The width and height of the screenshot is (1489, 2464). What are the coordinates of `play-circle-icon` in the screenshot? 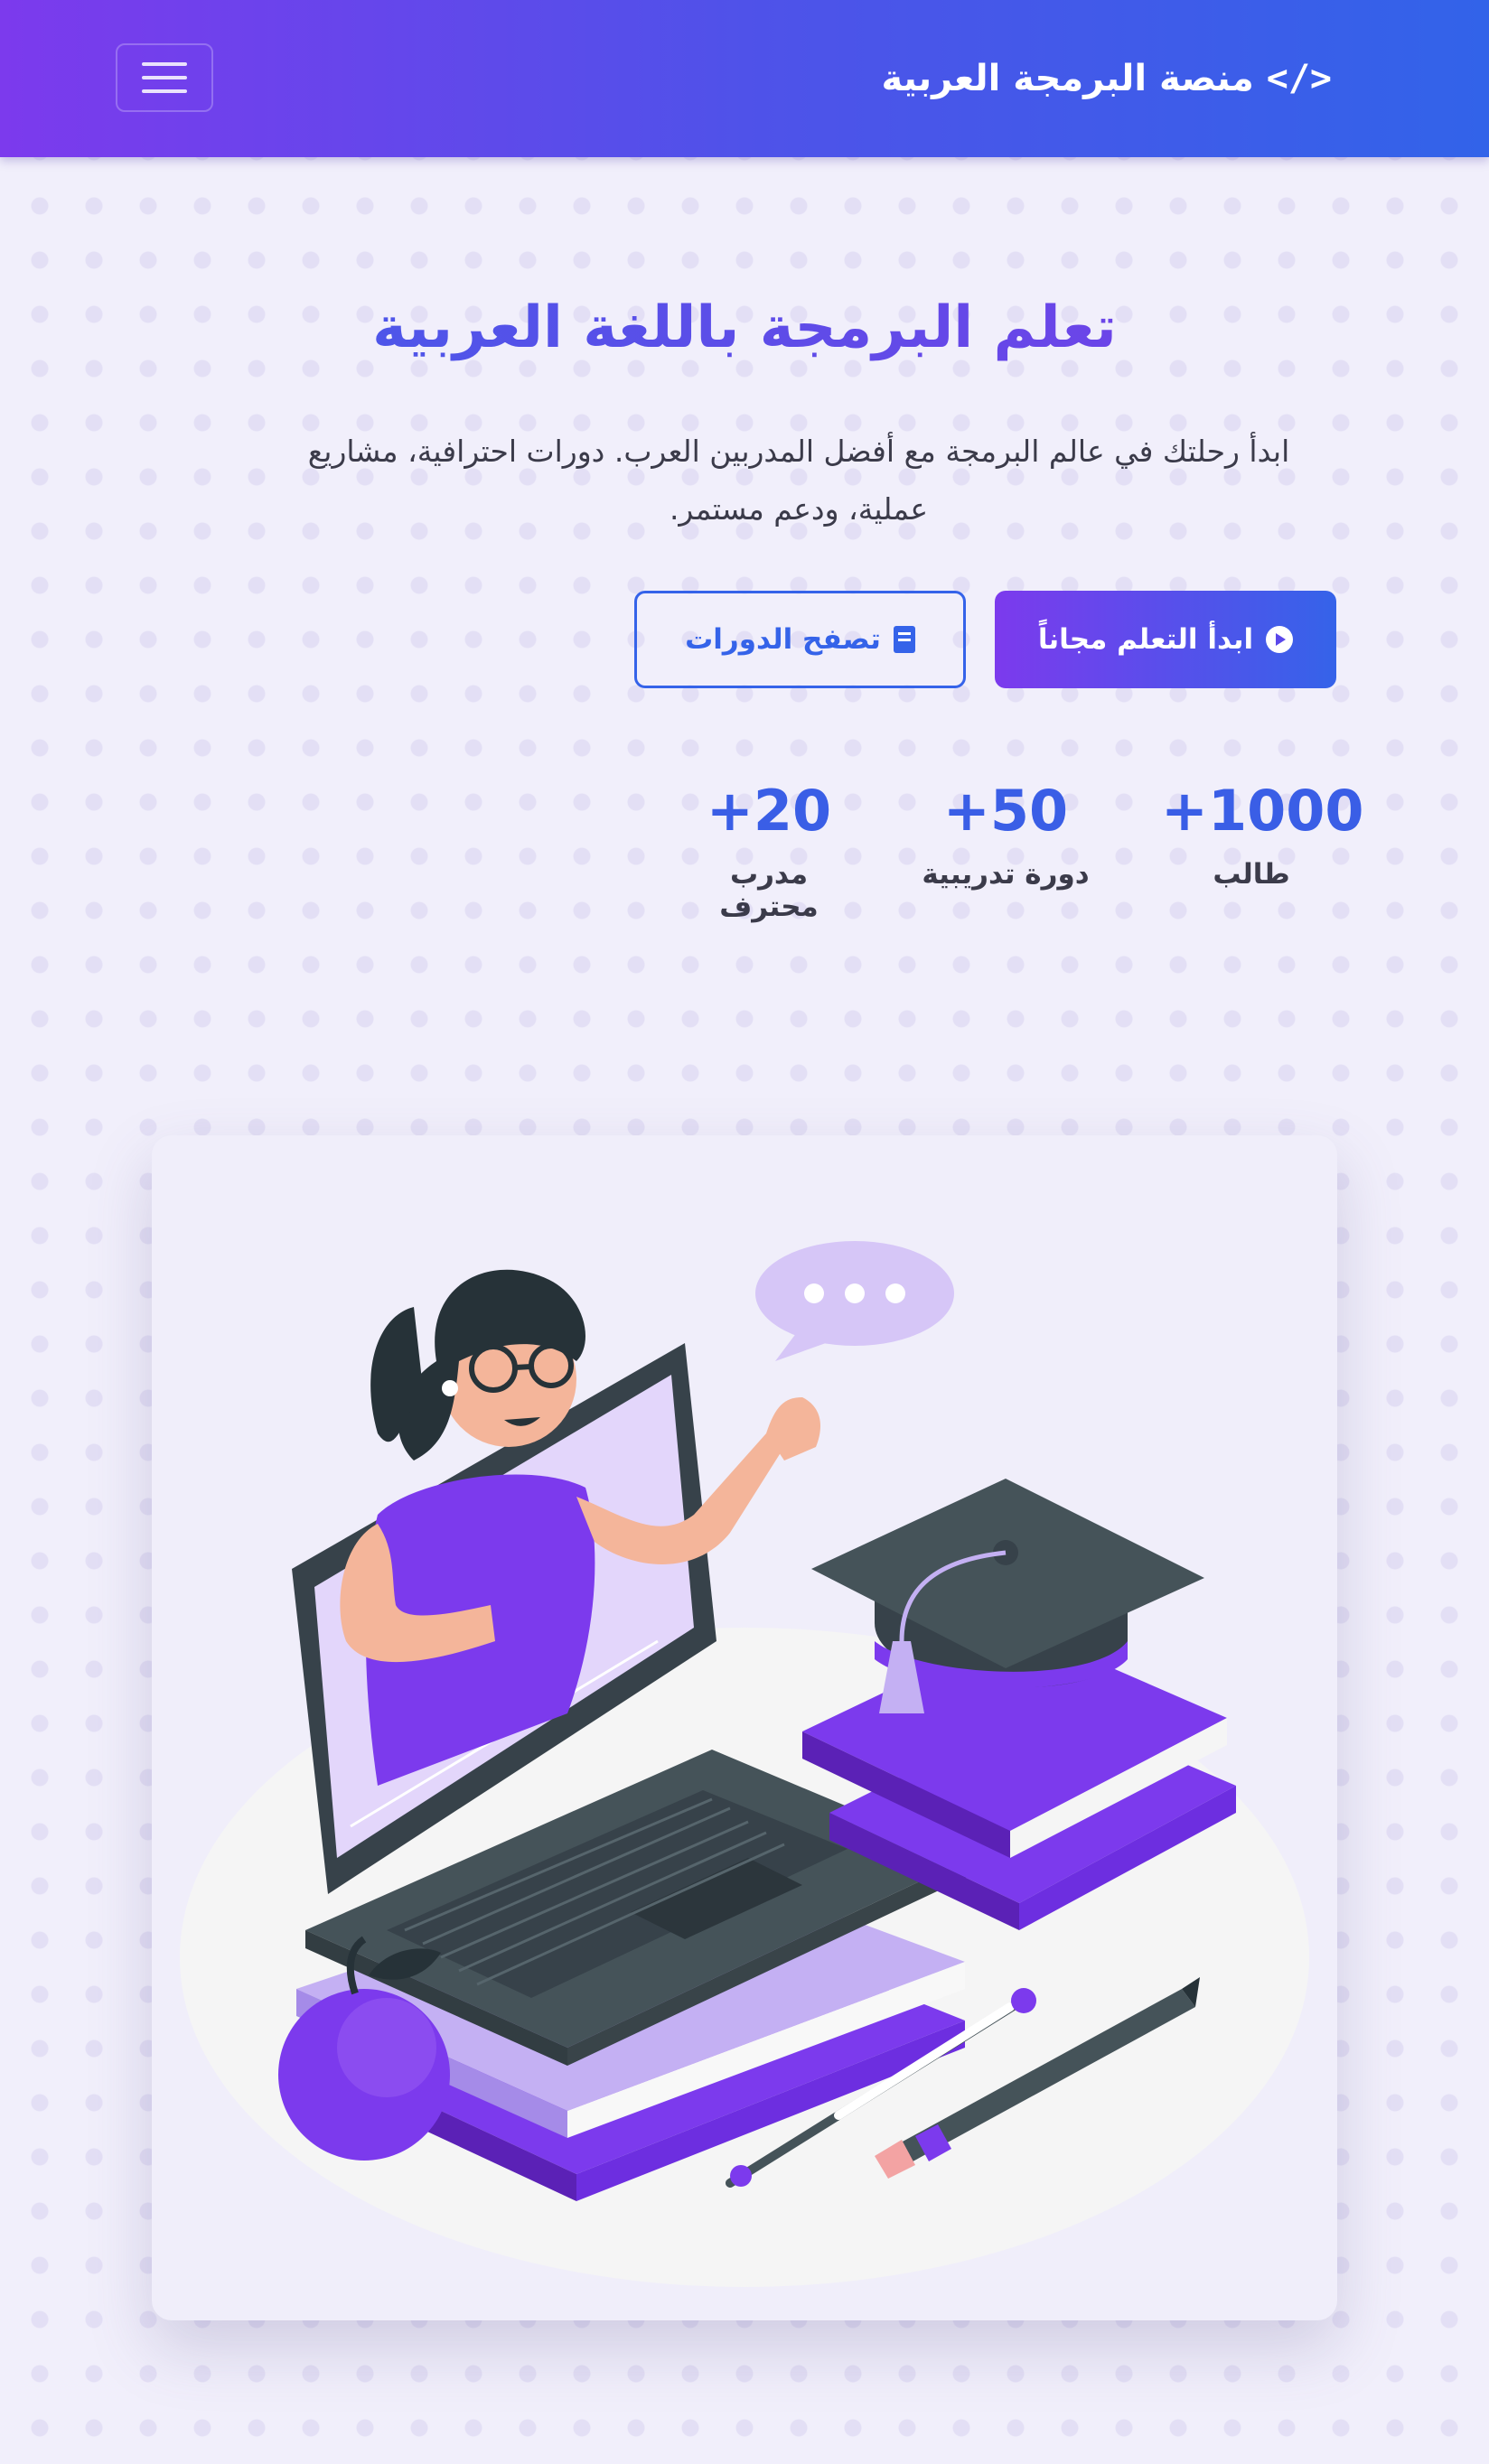 It's located at (1280, 639).